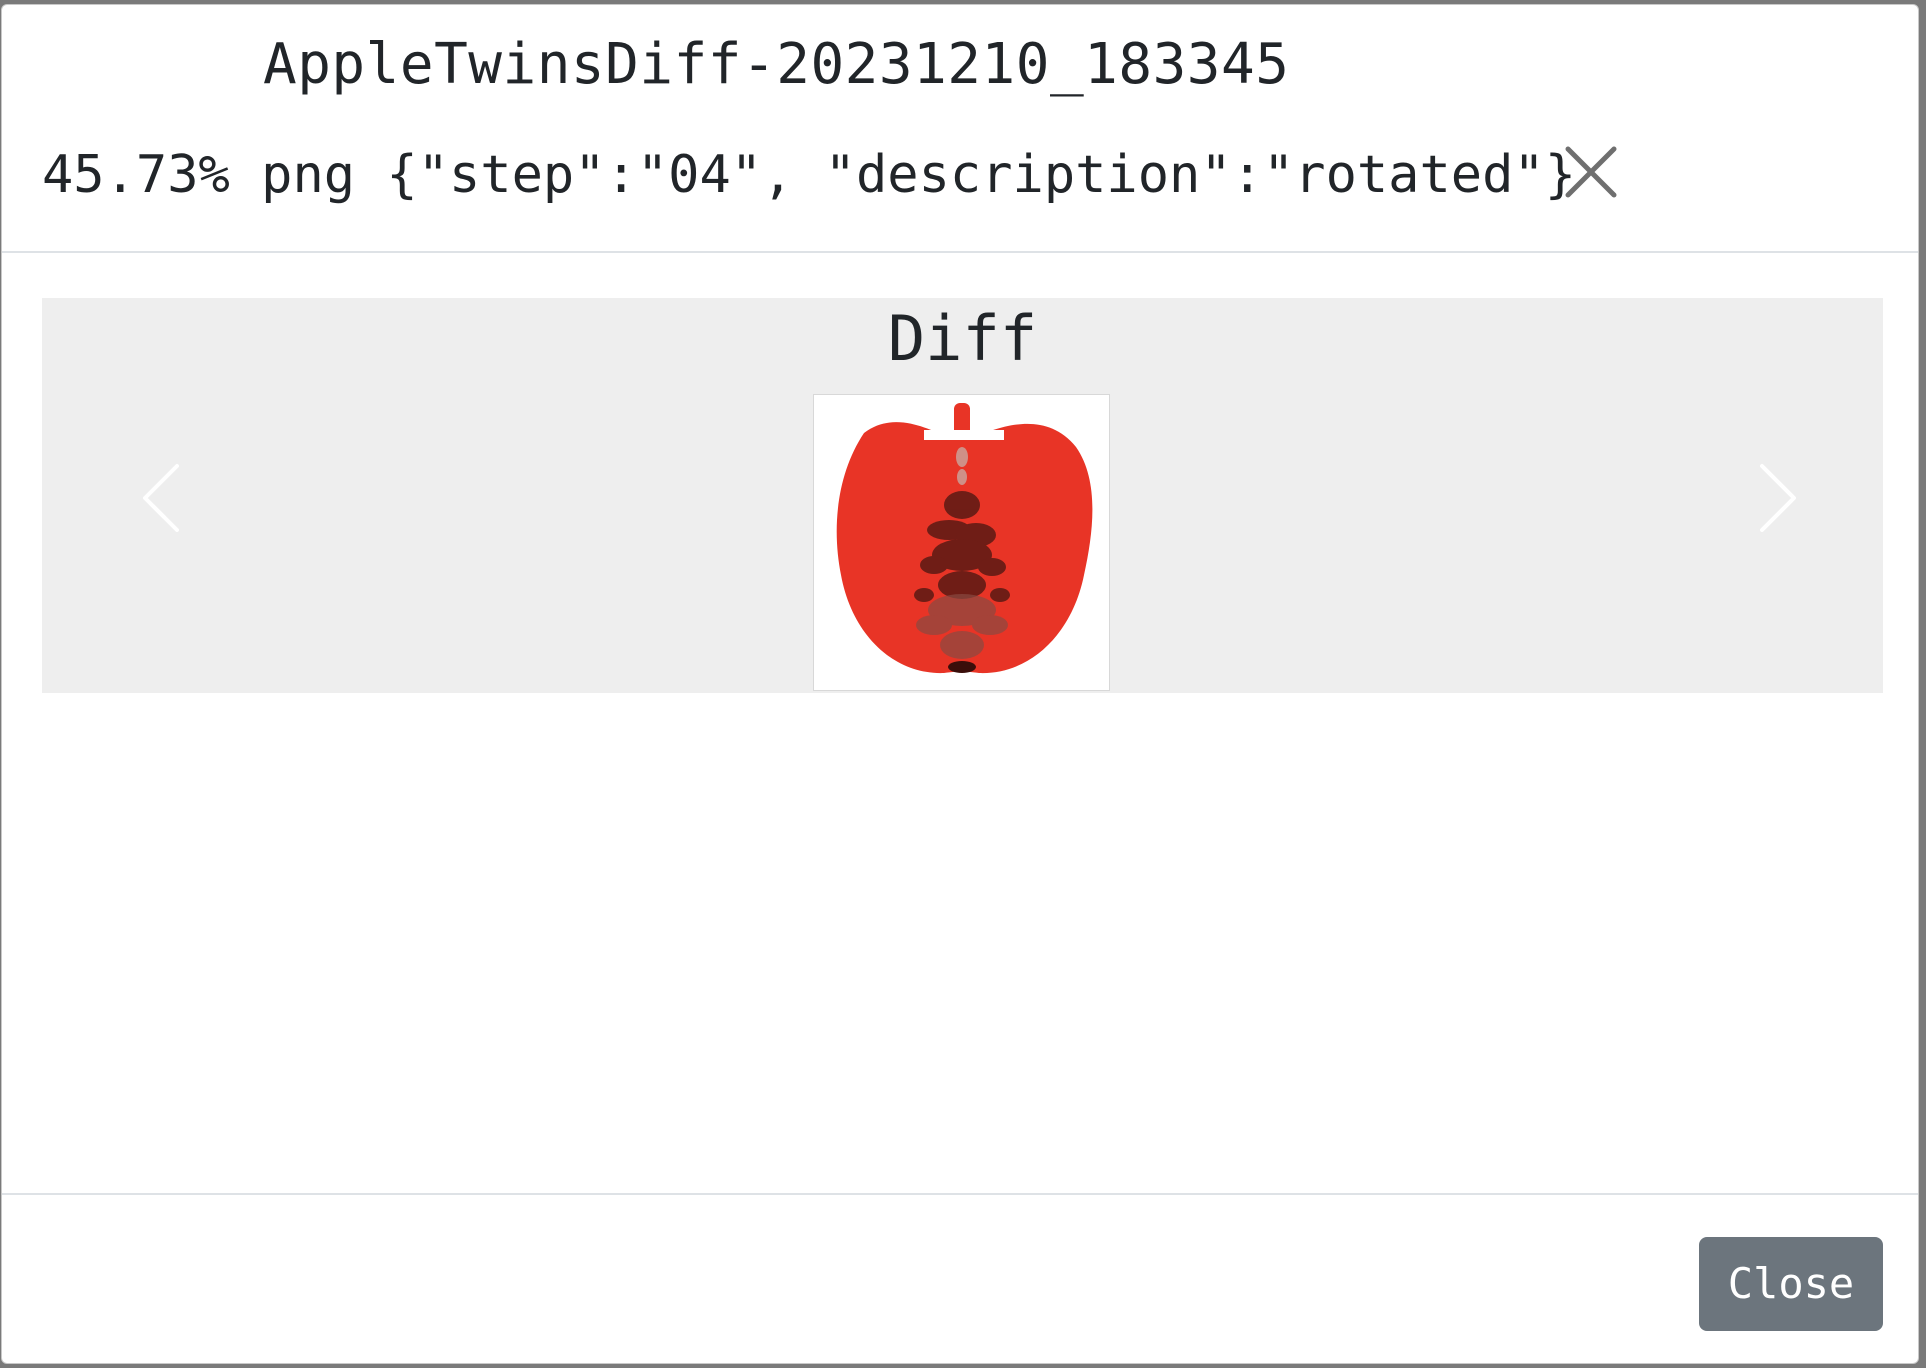 The width and height of the screenshot is (1926, 1368). I want to click on chevron-right-icon, so click(1777, 498).